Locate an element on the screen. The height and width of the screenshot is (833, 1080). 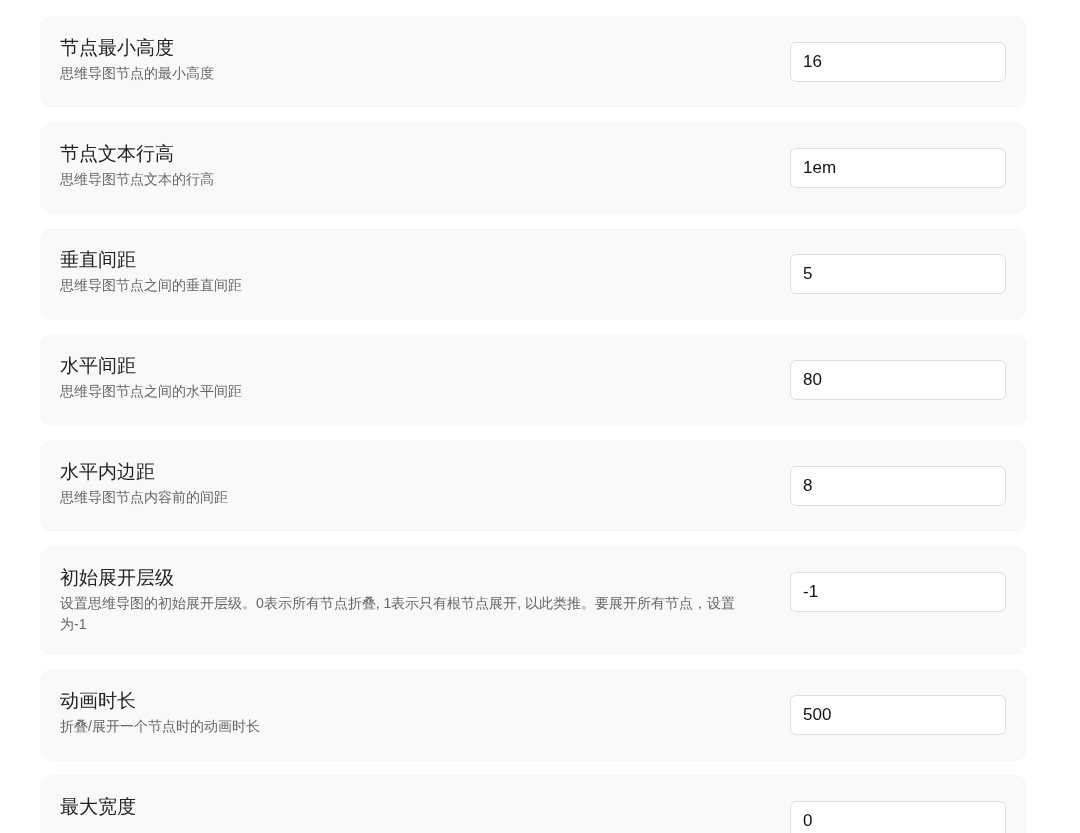
setting-title: 最大宽度 is located at coordinates (98, 807).